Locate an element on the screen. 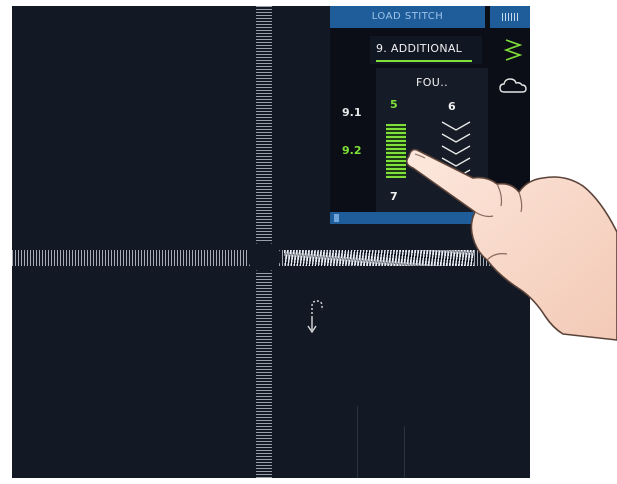 The width and height of the screenshot is (617, 484). stitch-number-6: 6 is located at coordinates (452, 106).